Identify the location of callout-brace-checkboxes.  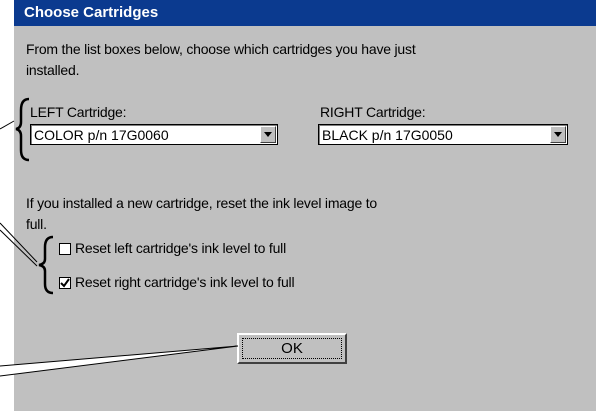
(46, 265).